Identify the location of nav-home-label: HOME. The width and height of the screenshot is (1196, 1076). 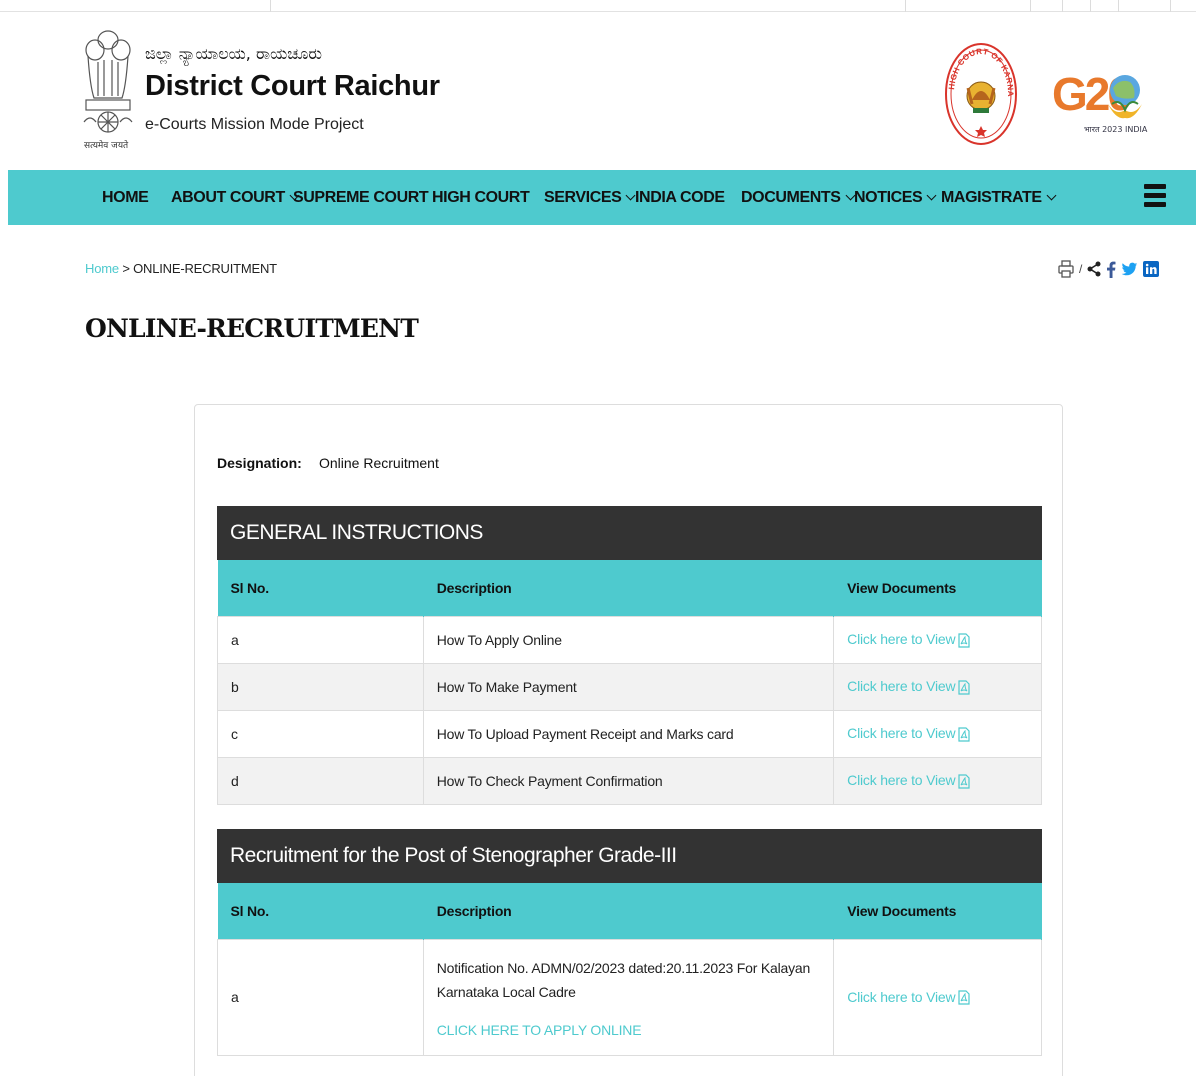
(125, 197).